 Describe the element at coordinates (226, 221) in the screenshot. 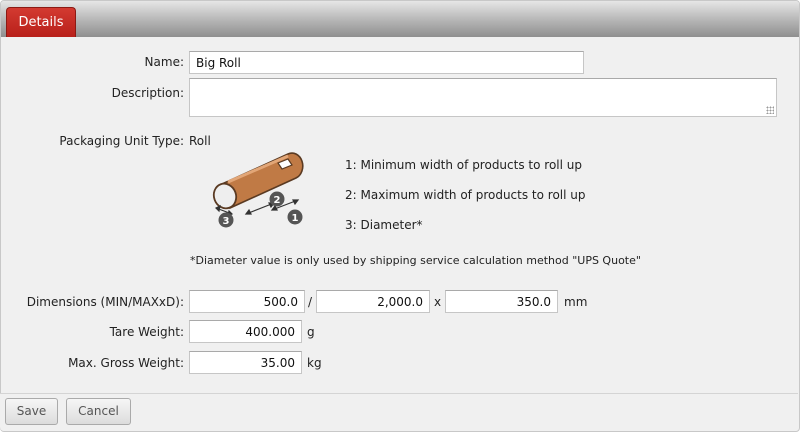

I see `marker-3-label: 3` at that location.